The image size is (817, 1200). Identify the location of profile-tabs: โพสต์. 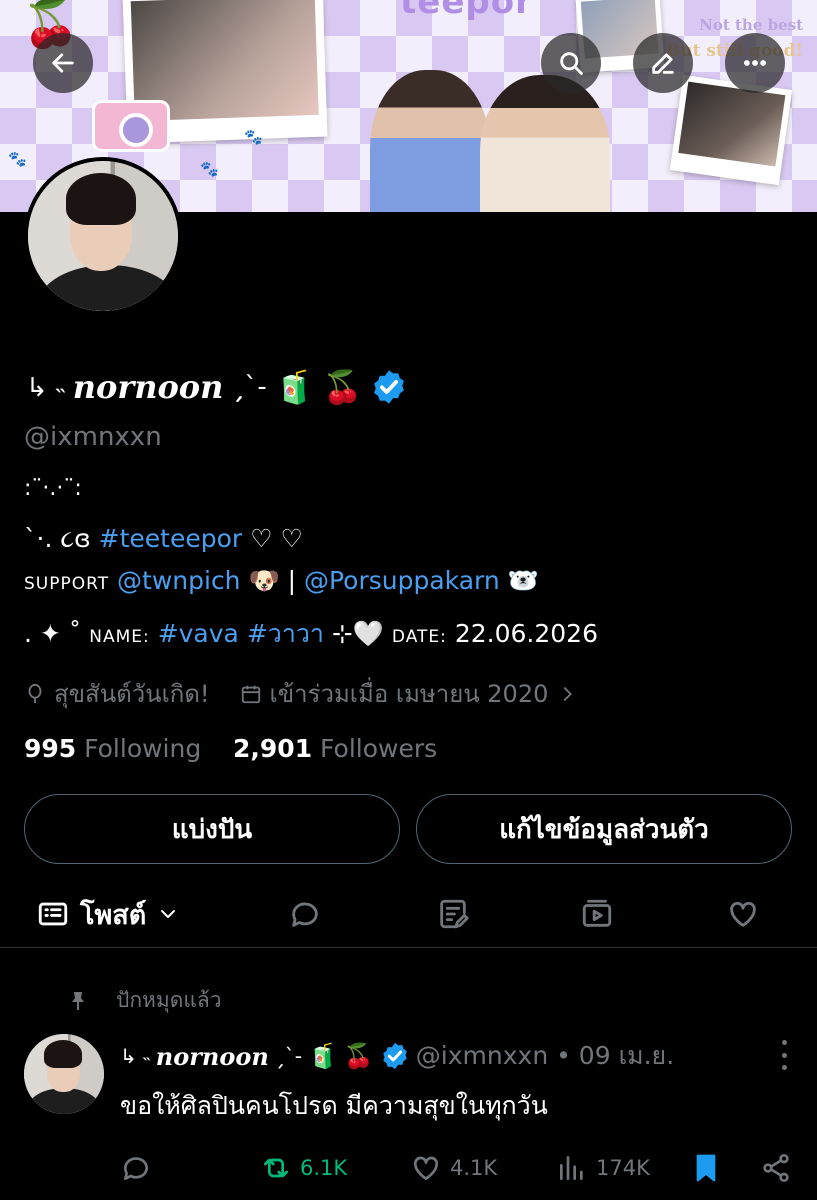
(408, 914).